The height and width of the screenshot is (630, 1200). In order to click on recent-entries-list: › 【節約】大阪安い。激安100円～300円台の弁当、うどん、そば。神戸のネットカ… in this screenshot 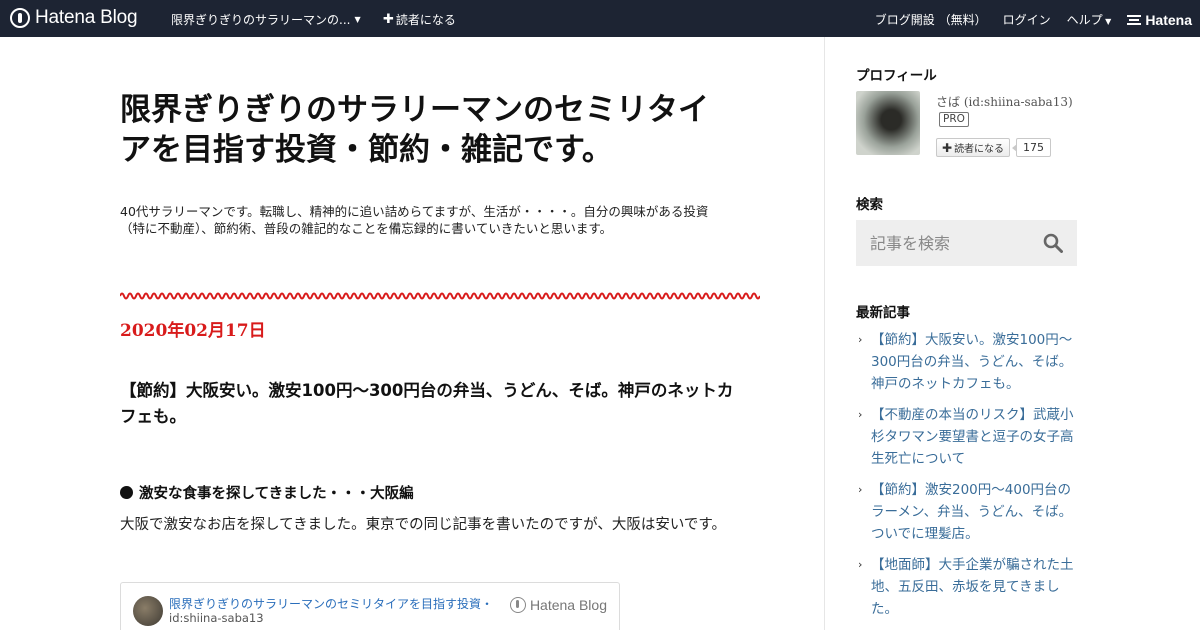, I will do `click(968, 479)`.